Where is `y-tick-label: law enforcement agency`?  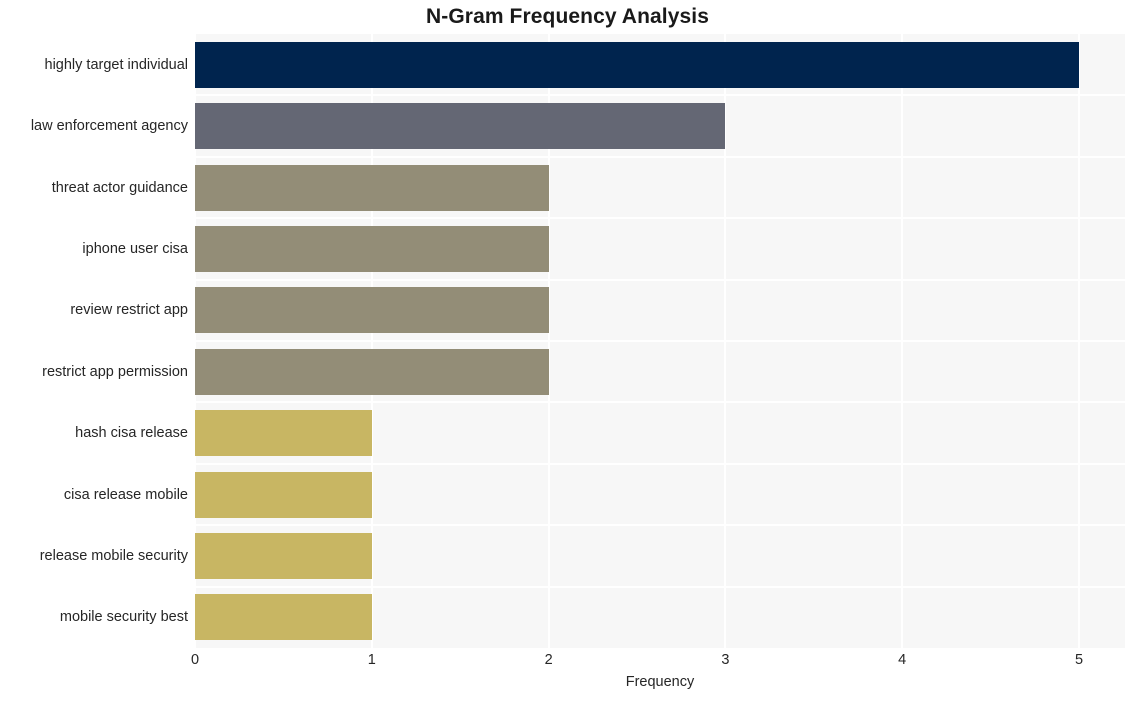 y-tick-label: law enforcement agency is located at coordinates (109, 126).